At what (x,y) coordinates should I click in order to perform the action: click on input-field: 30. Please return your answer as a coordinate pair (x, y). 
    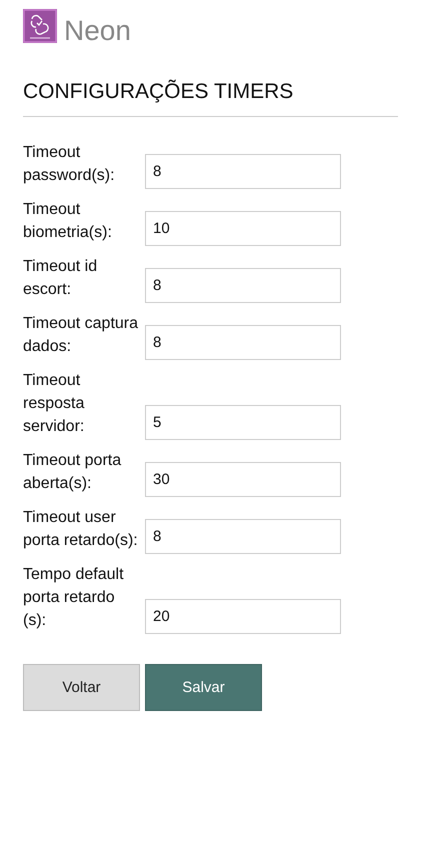
    Looking at the image, I should click on (243, 479).